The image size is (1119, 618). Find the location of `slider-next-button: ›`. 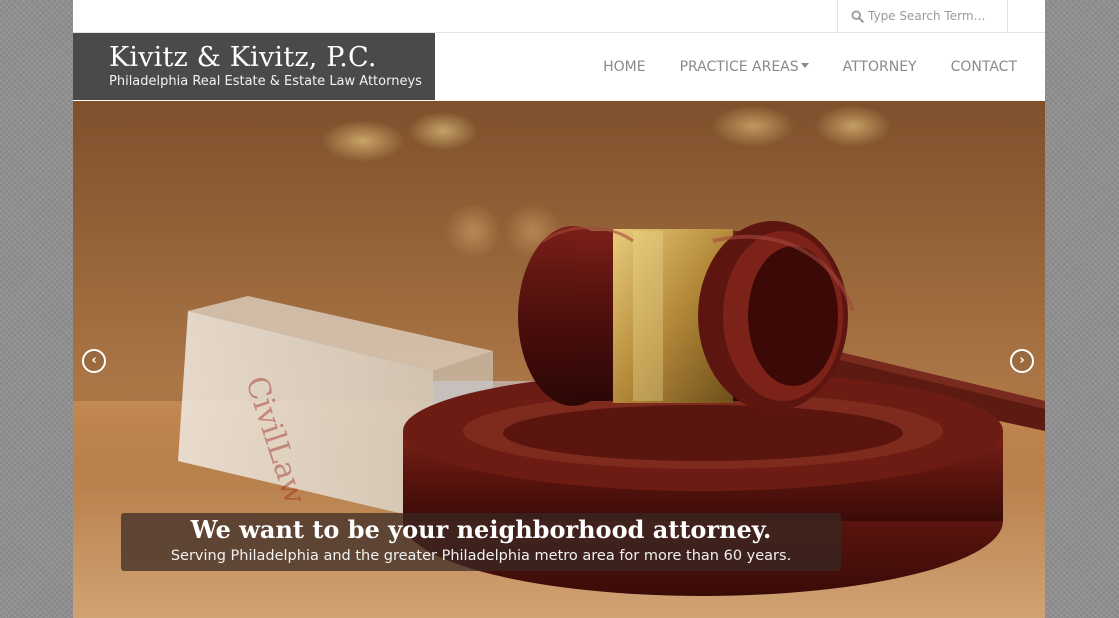

slider-next-button: › is located at coordinates (1022, 361).